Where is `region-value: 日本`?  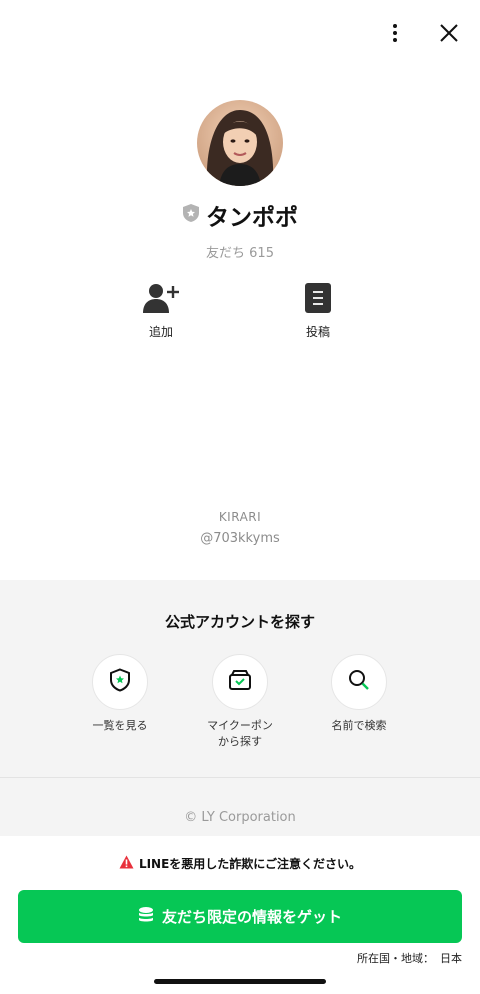
region-value: 日本 is located at coordinates (451, 958).